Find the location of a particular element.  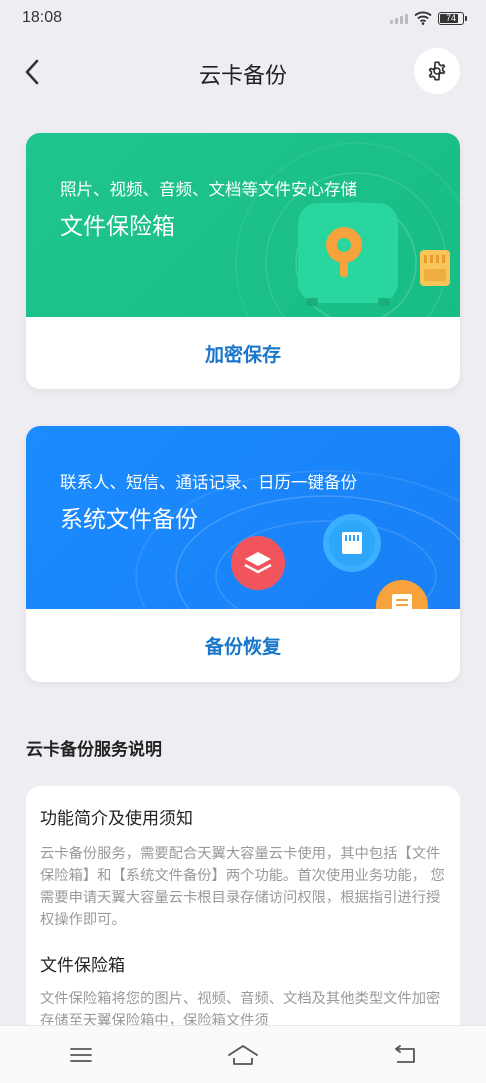

menu-icon is located at coordinates (81, 1054).